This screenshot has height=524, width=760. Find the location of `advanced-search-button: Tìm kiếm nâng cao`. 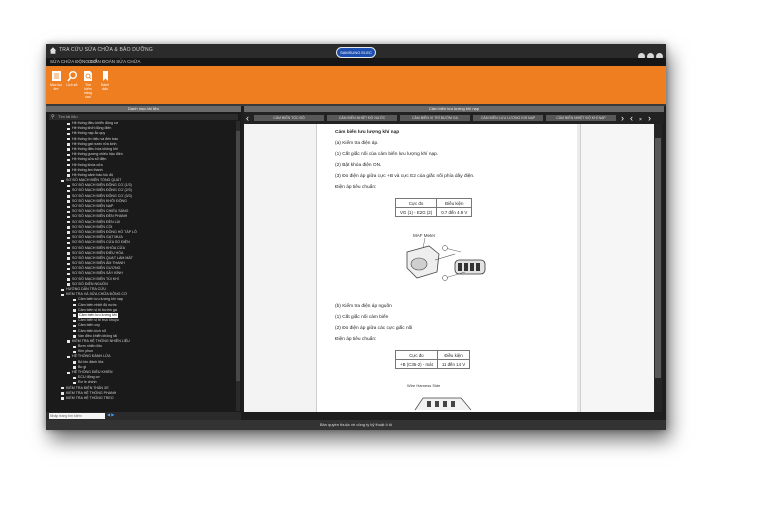

advanced-search-button: Tìm kiếm nâng cao is located at coordinates (88, 84).